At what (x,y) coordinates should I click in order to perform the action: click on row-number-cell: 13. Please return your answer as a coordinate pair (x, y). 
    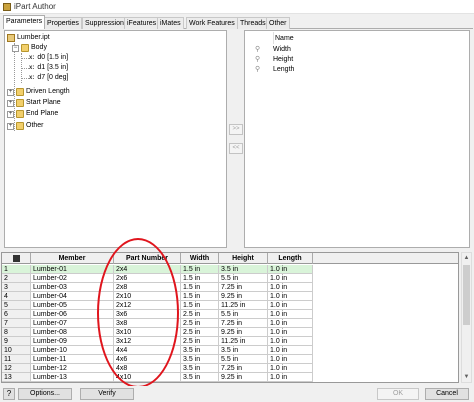
    Looking at the image, I should click on (16, 377).